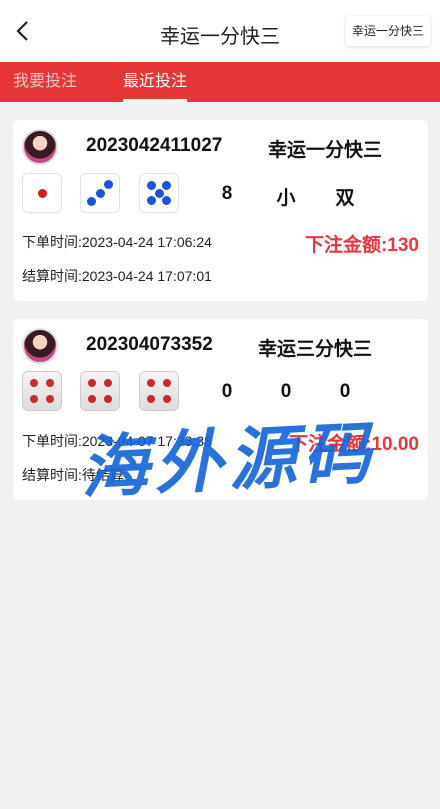 The image size is (440, 809). What do you see at coordinates (325, 150) in the screenshot?
I see `game-name: 幸运一分快三` at bounding box center [325, 150].